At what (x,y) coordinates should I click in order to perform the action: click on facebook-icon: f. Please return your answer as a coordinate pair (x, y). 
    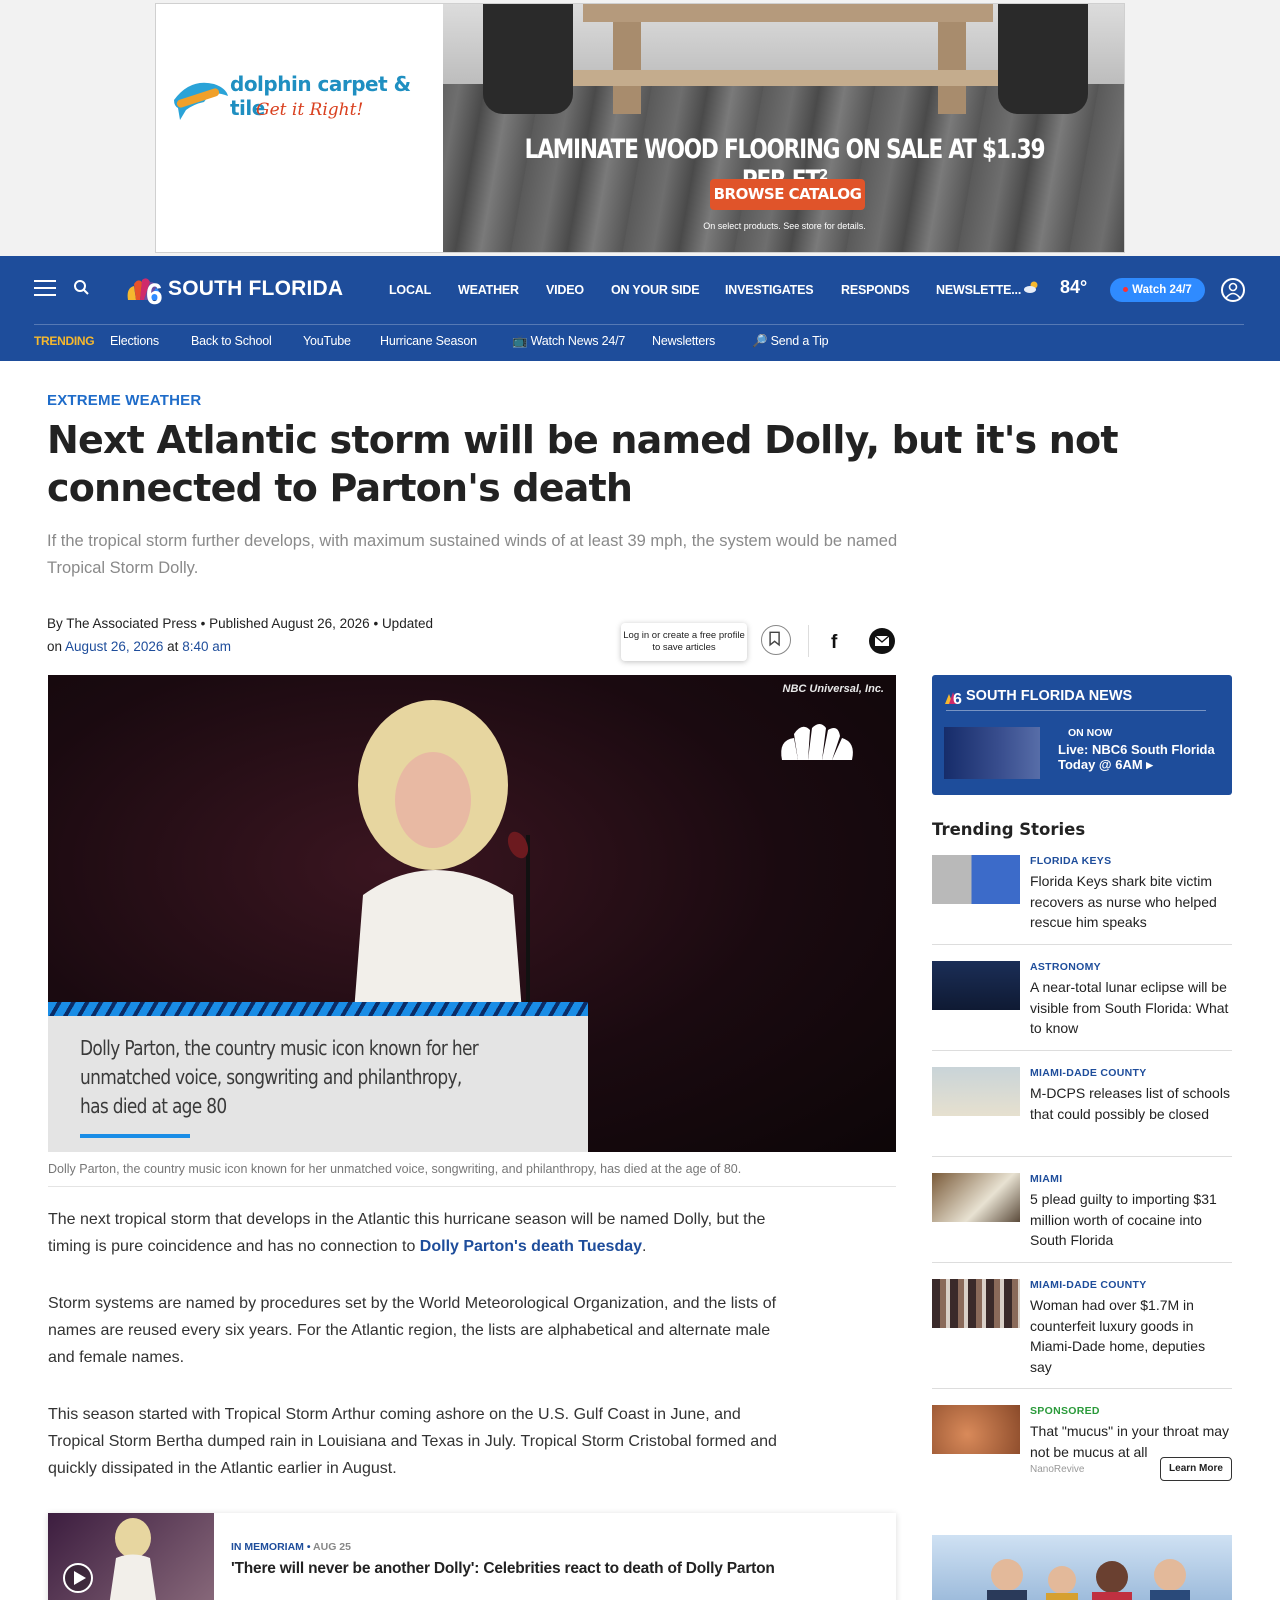
    Looking at the image, I should click on (836, 641).